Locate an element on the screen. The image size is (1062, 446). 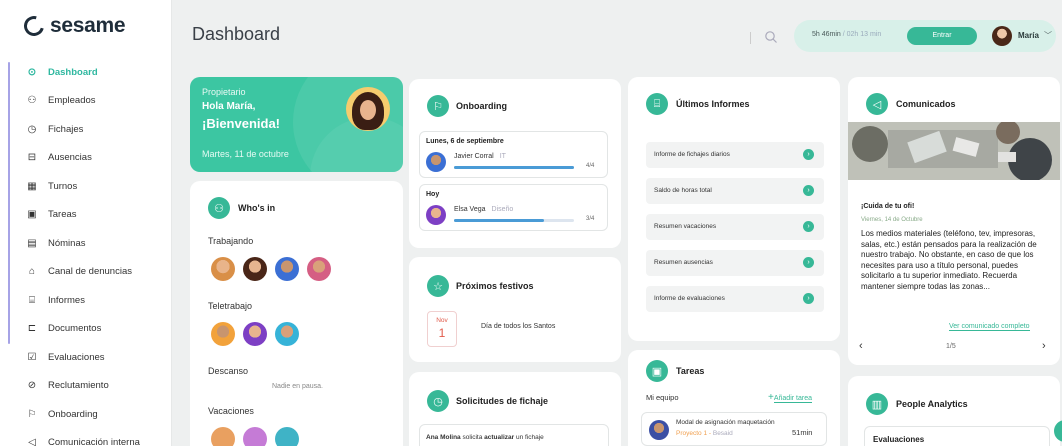
welcome-message: ¡Bienvenida! is located at coordinates (241, 123).